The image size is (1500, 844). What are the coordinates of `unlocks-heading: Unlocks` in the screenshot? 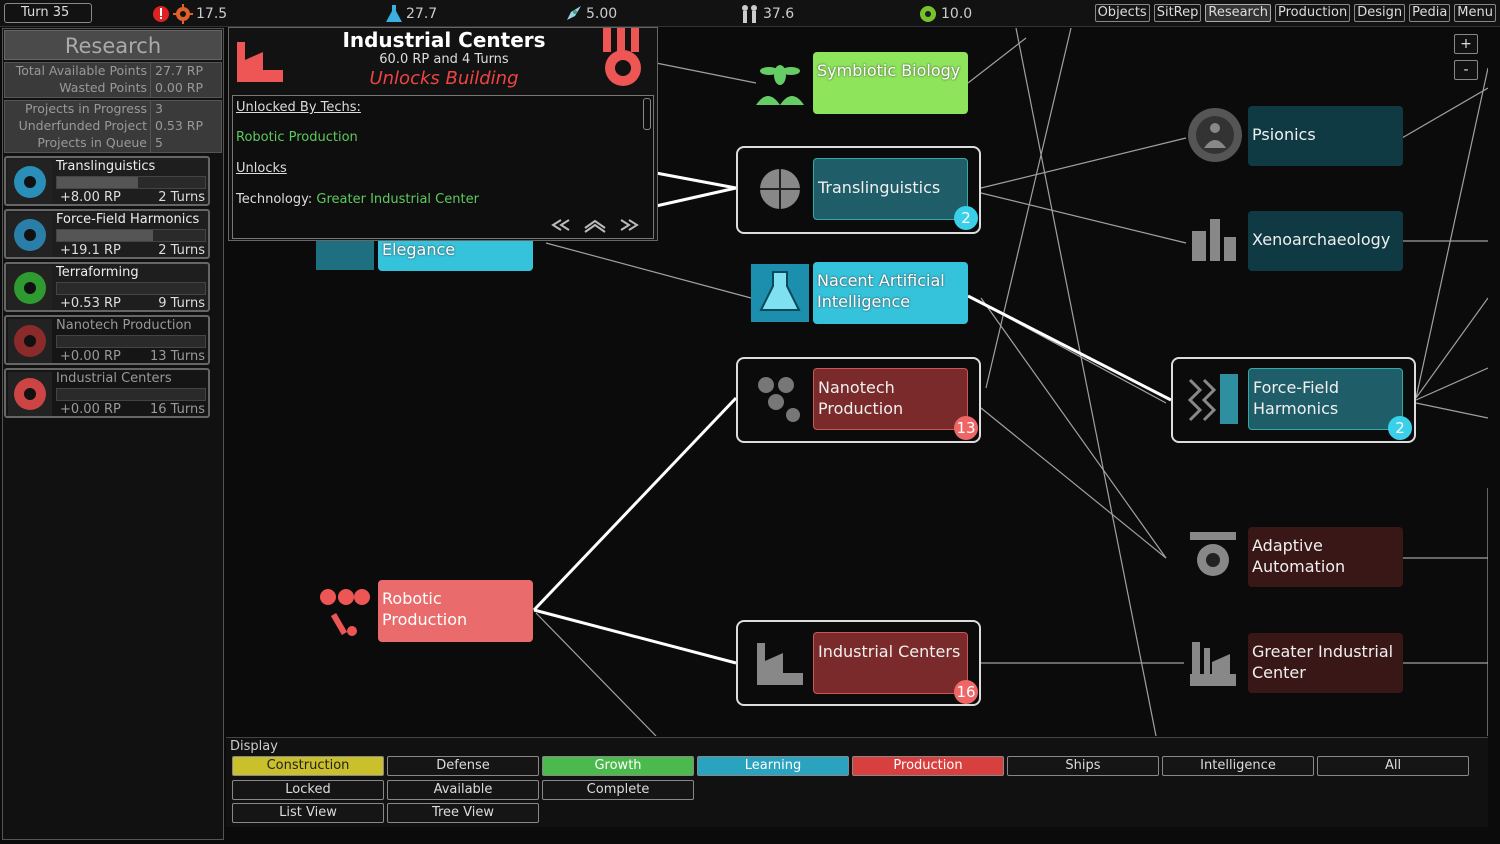 It's located at (261, 168).